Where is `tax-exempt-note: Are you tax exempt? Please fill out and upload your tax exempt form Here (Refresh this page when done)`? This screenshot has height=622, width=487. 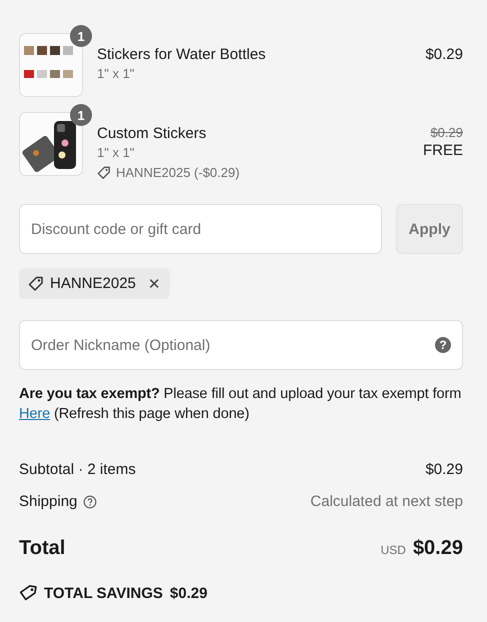 tax-exempt-note: Are you tax exempt? Please fill out and upload your tax exempt form Here (Refresh this page when done) is located at coordinates (240, 404).